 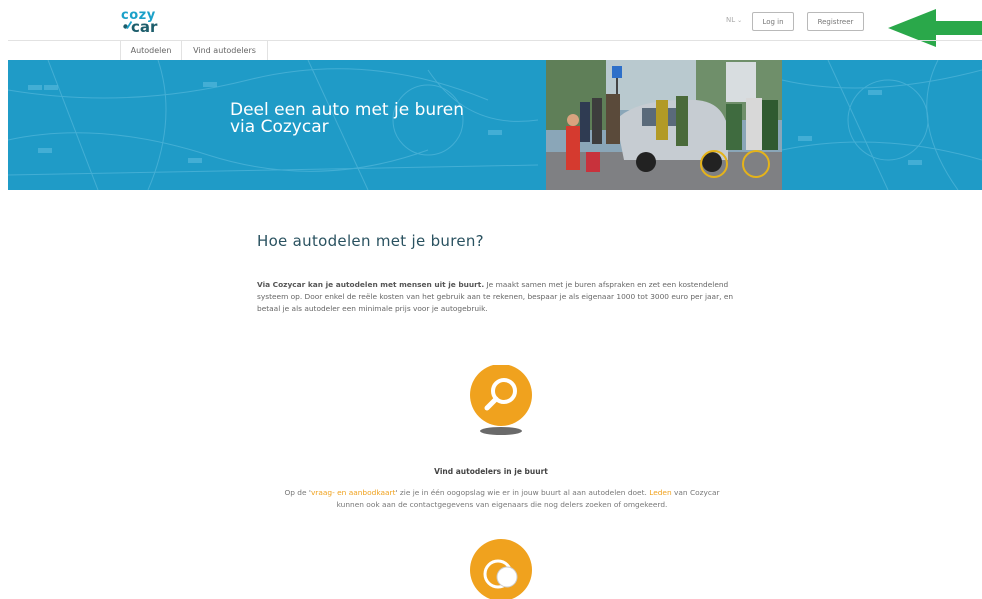 What do you see at coordinates (491, 23) in the screenshot?
I see `site-header: cozy car NL ⌄ Log in Registreer` at bounding box center [491, 23].